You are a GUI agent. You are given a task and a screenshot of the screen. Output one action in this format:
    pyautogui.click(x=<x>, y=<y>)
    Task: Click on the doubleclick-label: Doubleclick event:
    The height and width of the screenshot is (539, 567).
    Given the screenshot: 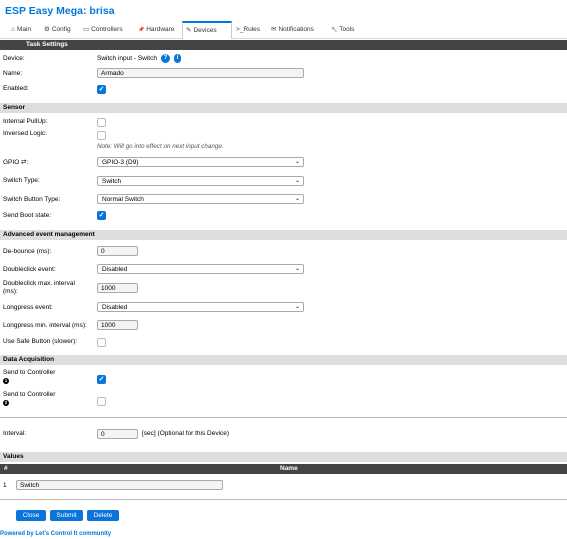 What is the action you would take?
    pyautogui.click(x=29, y=269)
    